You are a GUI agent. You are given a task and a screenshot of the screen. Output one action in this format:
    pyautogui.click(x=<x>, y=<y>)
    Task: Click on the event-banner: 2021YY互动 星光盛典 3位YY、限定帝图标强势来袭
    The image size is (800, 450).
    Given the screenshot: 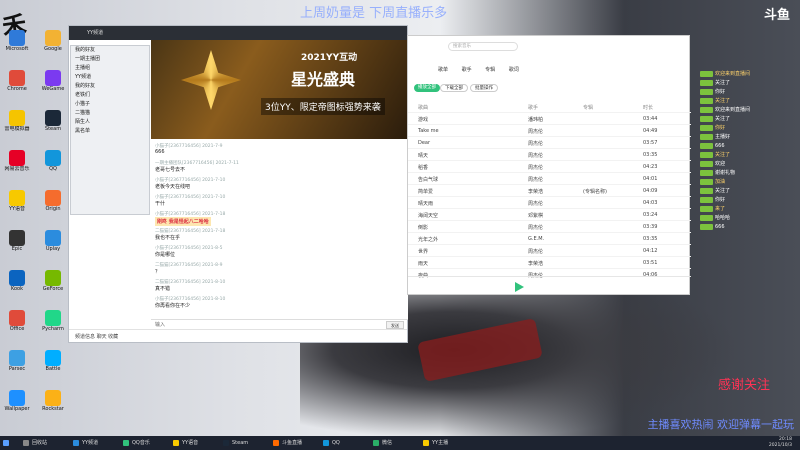 What is the action you would take?
    pyautogui.click(x=279, y=89)
    